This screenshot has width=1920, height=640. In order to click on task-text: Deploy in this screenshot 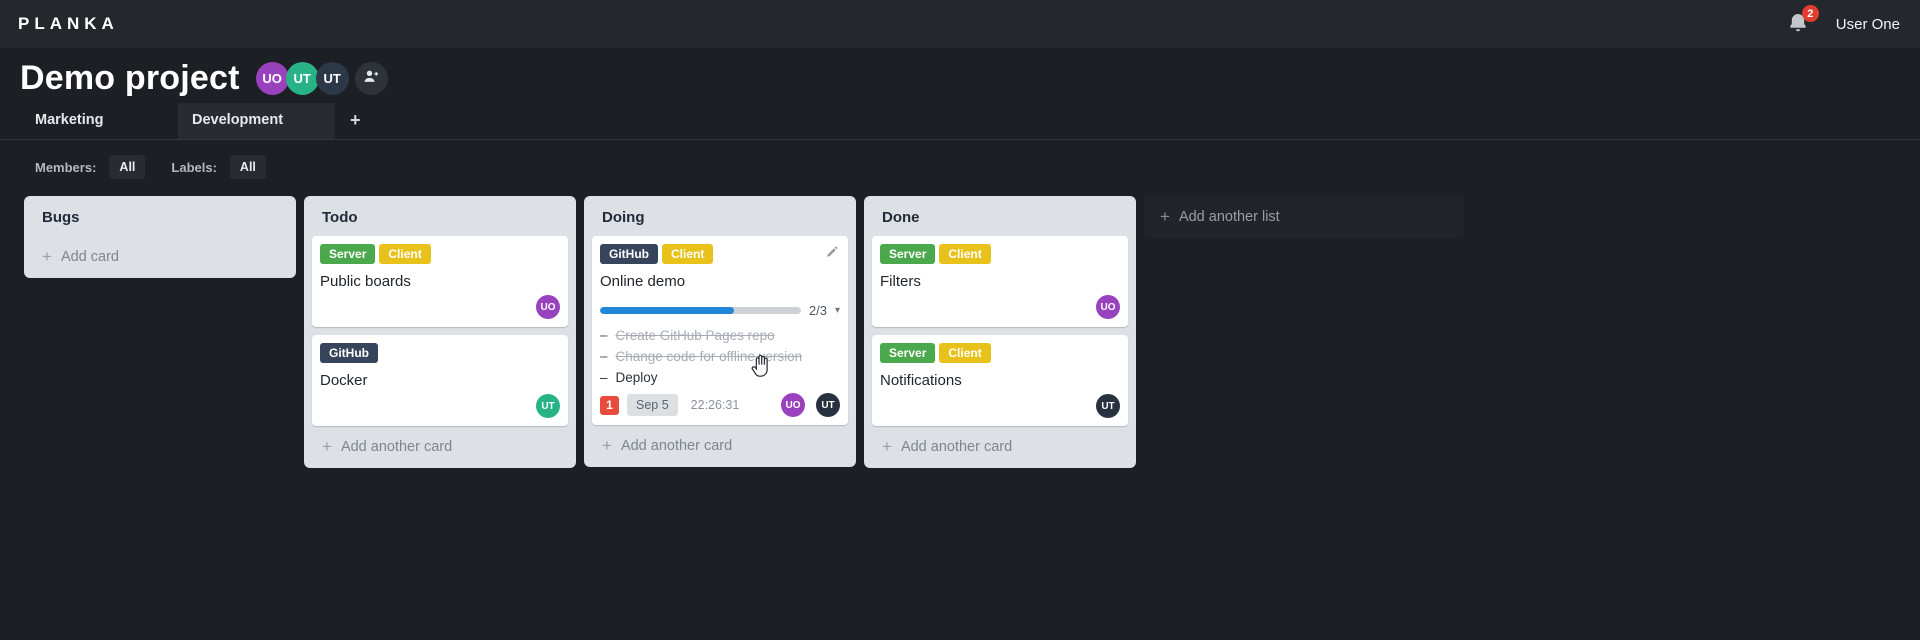, I will do `click(636, 377)`.